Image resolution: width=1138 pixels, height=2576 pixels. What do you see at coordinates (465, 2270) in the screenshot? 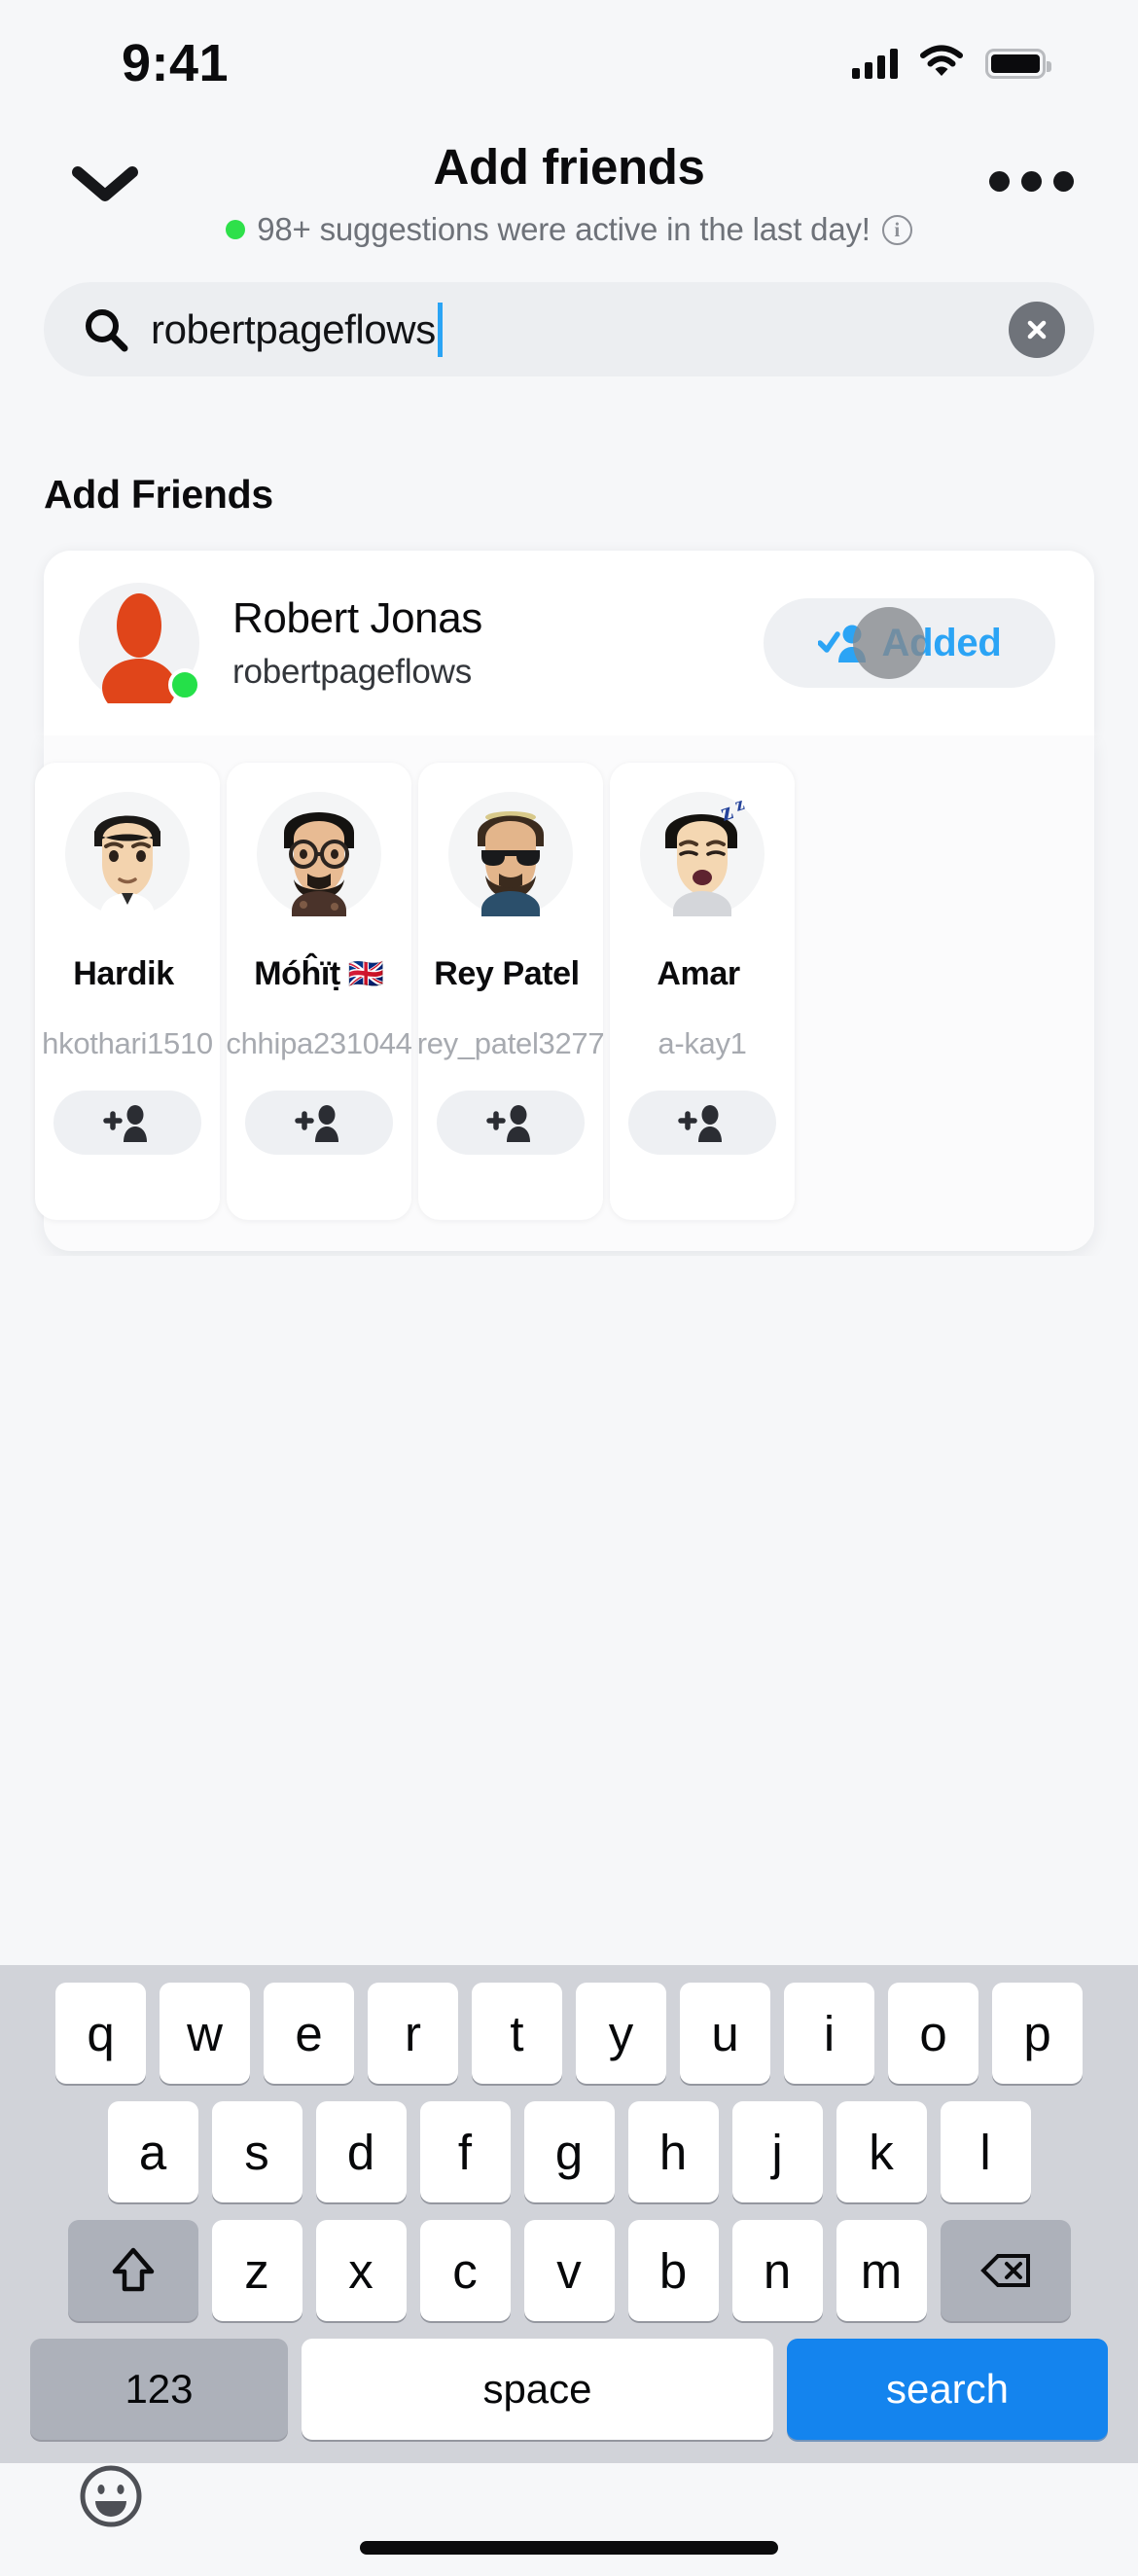
I see `key-c: c` at bounding box center [465, 2270].